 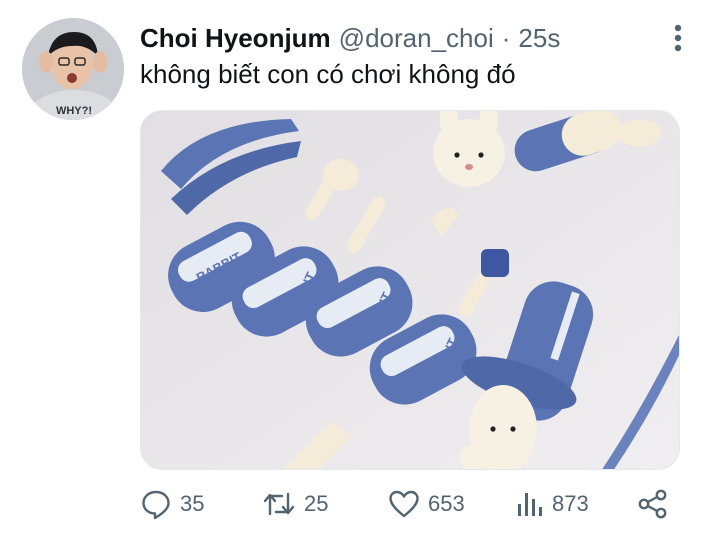 What do you see at coordinates (530, 504) in the screenshot?
I see `views-icon` at bounding box center [530, 504].